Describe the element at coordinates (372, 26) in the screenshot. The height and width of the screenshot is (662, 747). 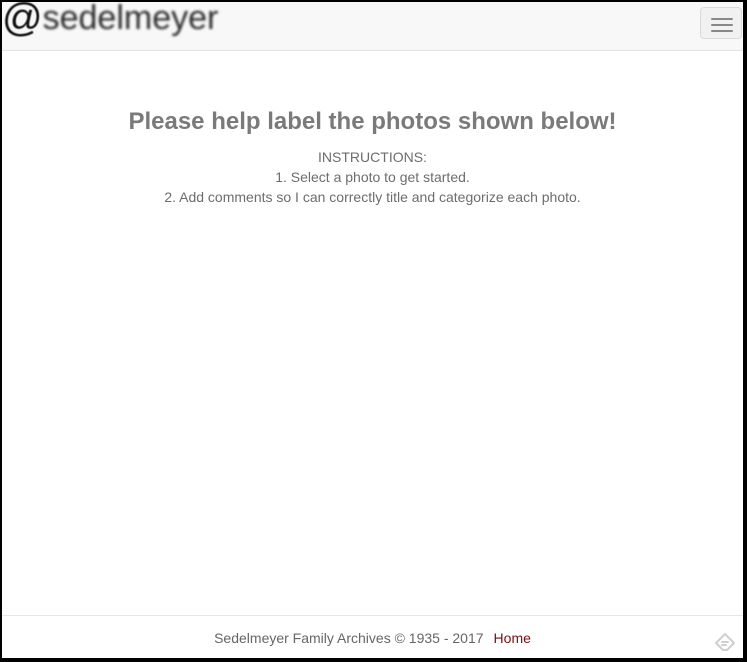
I see `navbar: @ sedelmeyer` at that location.